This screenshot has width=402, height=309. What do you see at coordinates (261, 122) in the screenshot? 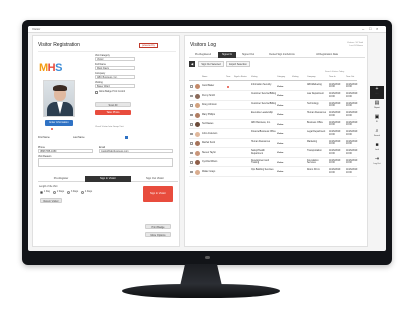
I see `visiting-dept: ABC Business, Inc.` at bounding box center [261, 122].